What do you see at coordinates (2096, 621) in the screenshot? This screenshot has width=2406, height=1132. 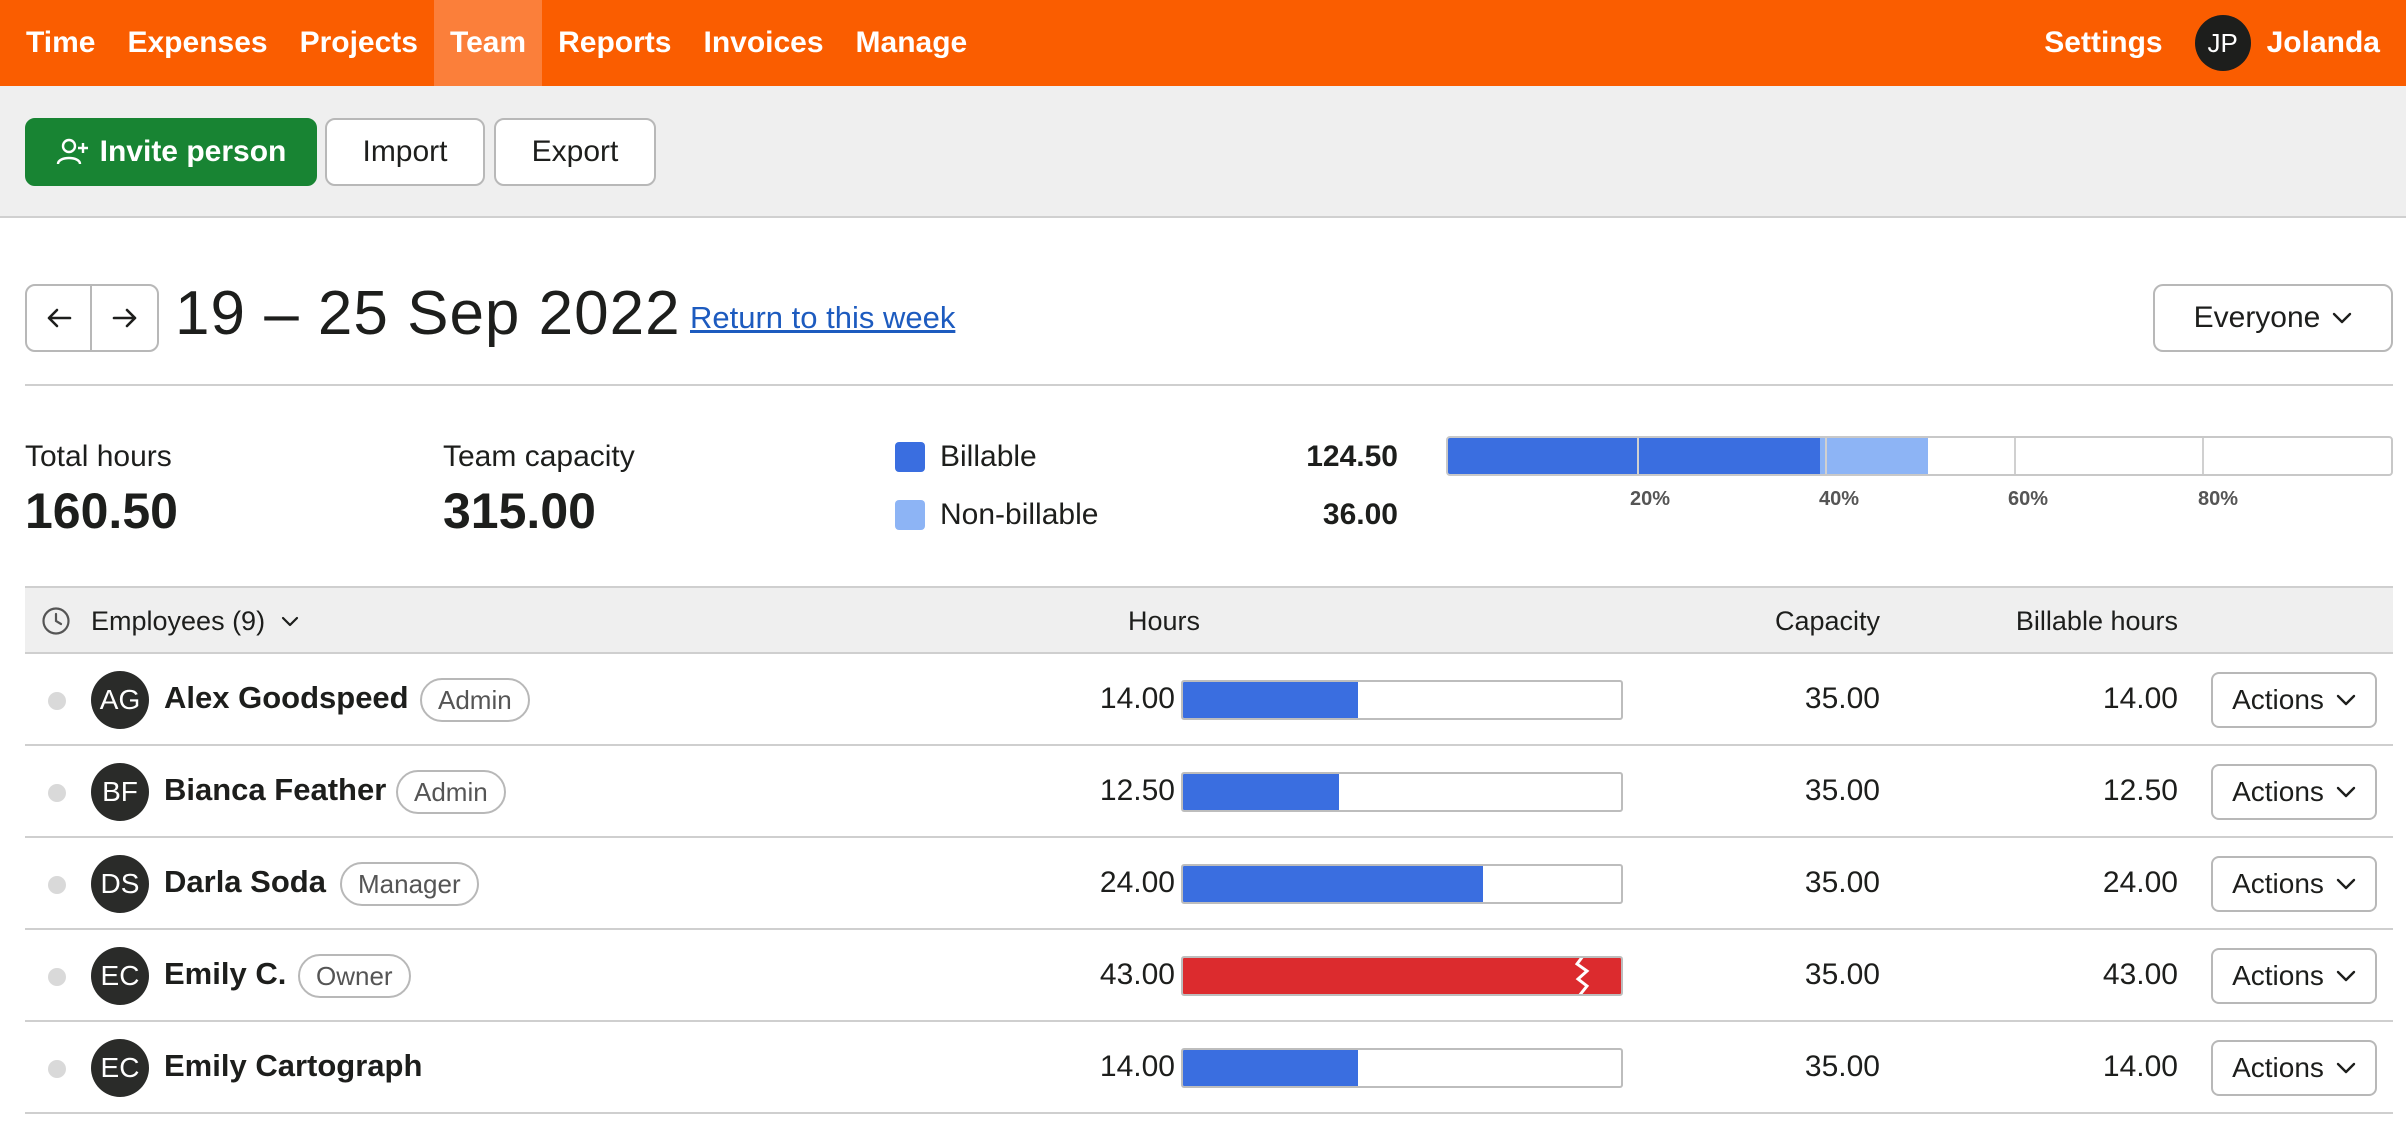 I see `billable-hours-column-header: Billable hours` at bounding box center [2096, 621].